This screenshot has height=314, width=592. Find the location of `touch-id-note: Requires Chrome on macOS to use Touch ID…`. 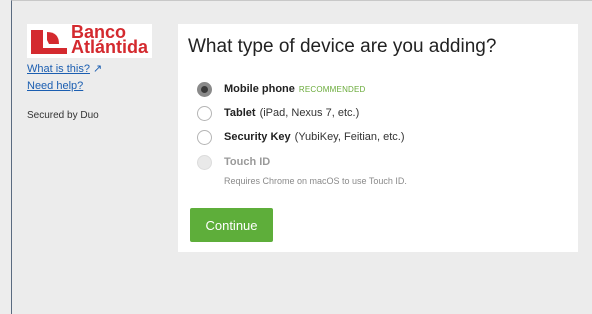

touch-id-note: Requires Chrome on macOS to use Touch ID… is located at coordinates (315, 181).